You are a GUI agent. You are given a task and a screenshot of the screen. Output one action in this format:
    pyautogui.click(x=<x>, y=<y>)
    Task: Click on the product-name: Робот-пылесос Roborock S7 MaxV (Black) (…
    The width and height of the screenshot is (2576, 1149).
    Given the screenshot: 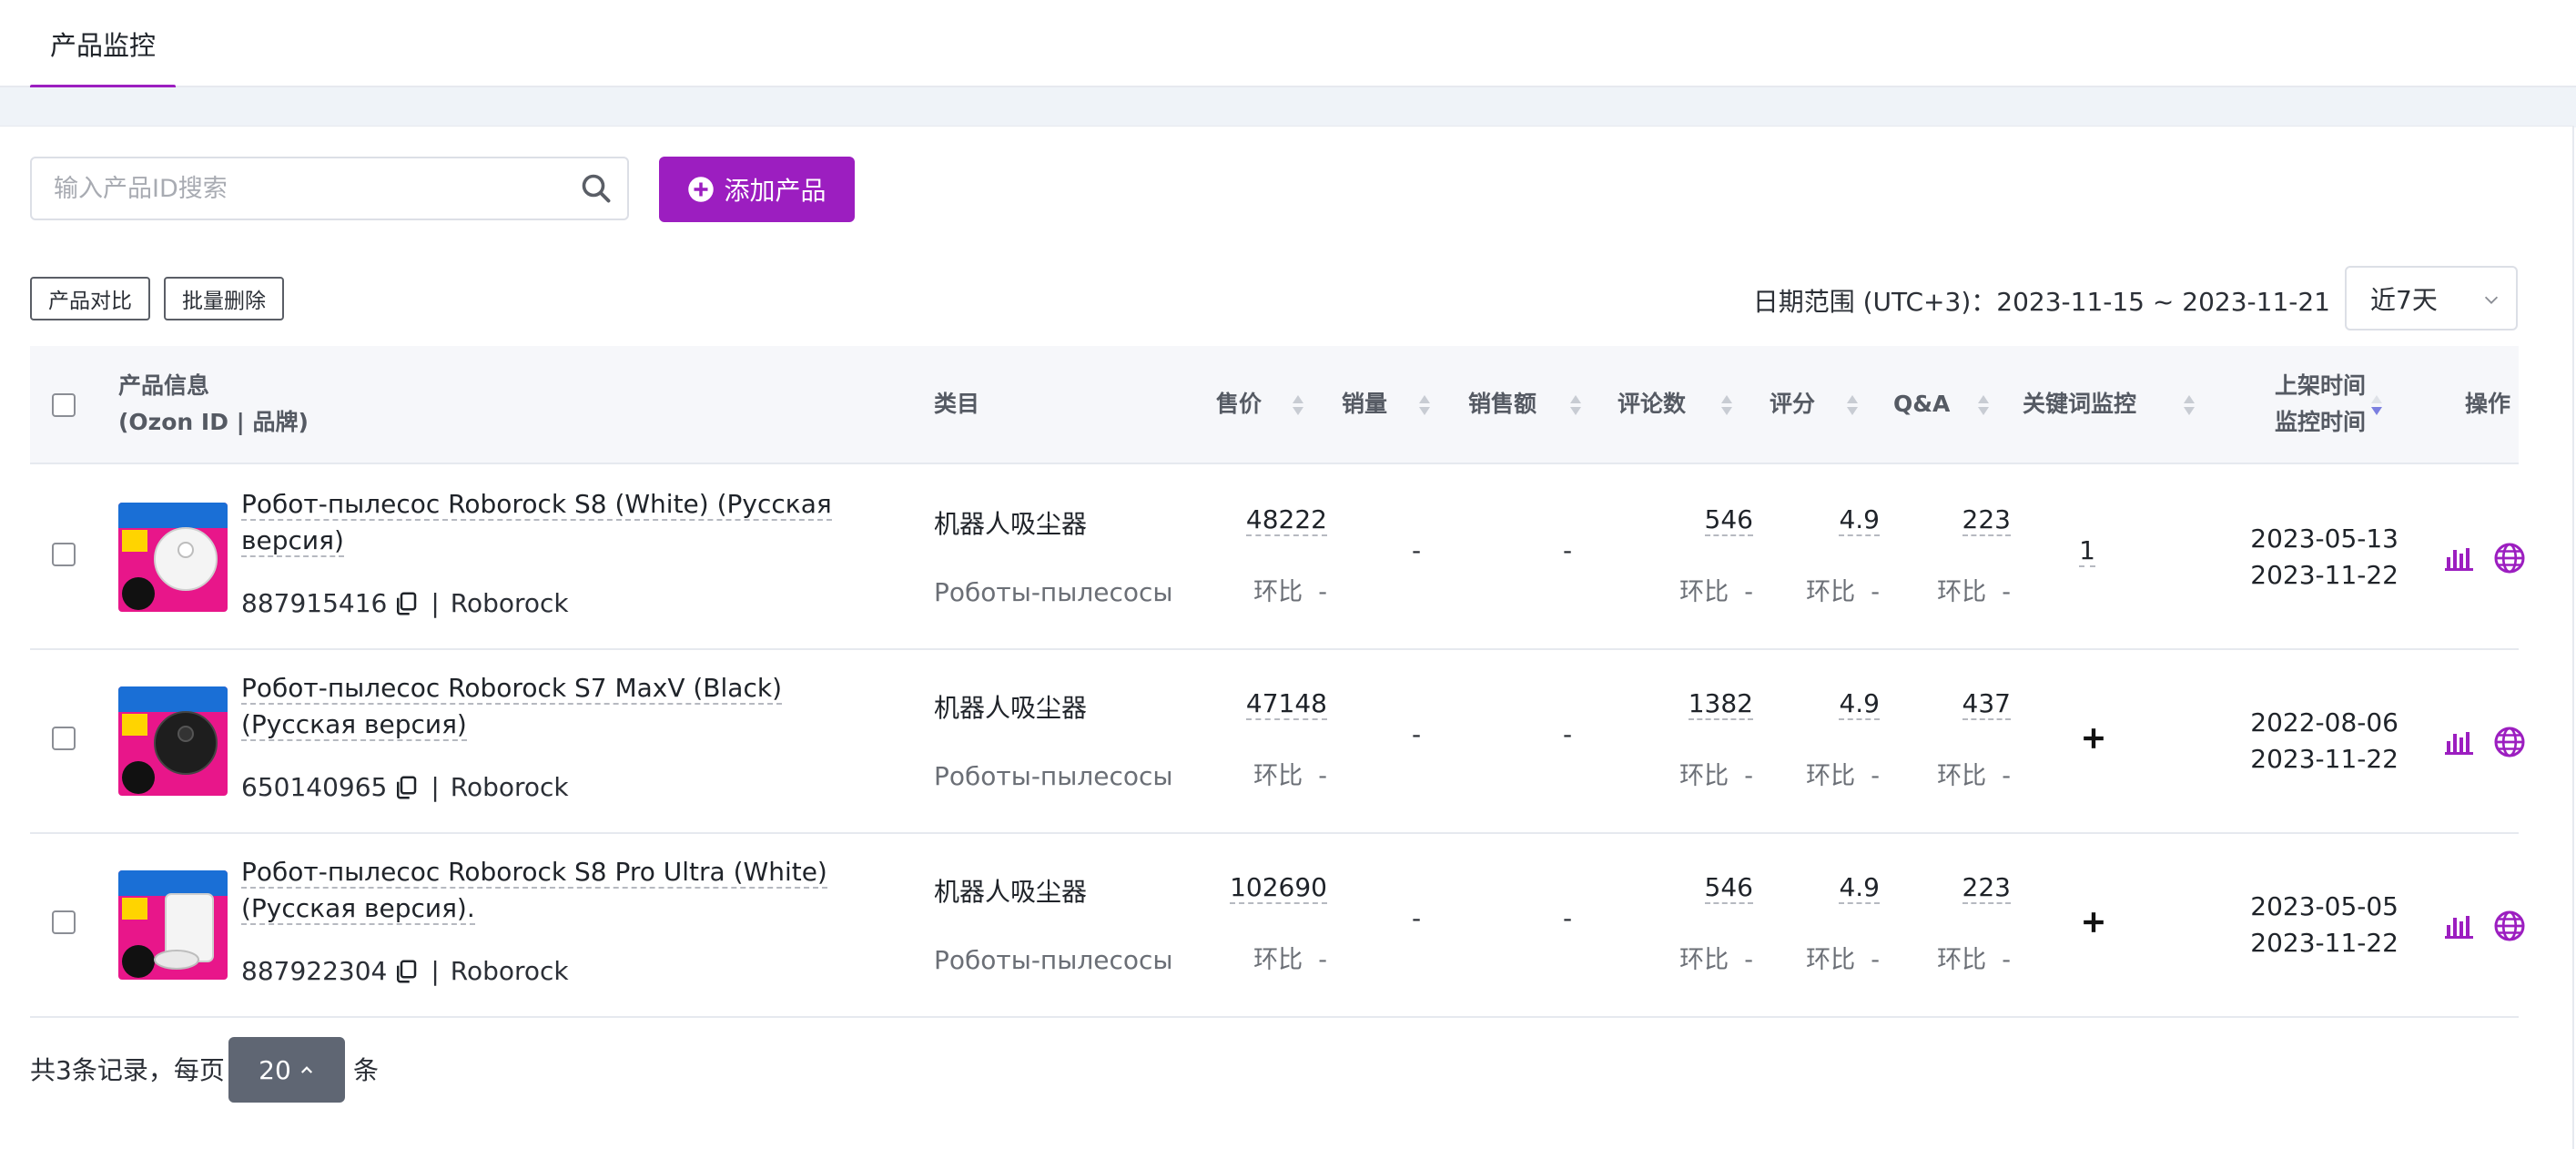 What is the action you would take?
    pyautogui.click(x=512, y=707)
    